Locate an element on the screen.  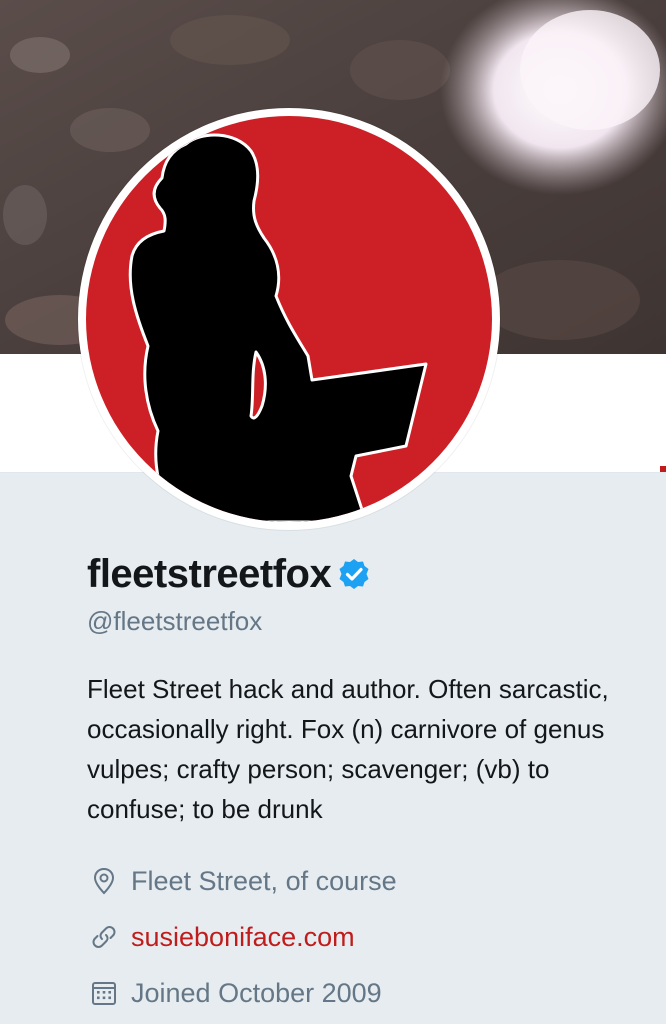
profile-location: Fleet Street, of course is located at coordinates (367, 881).